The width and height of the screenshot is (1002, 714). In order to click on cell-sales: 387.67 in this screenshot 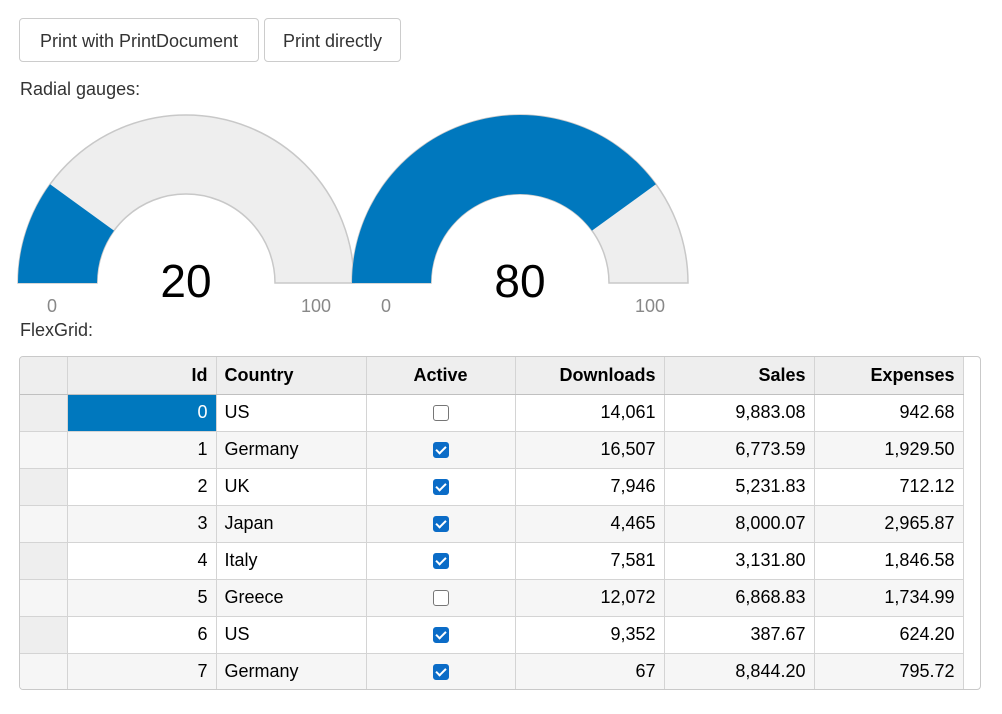, I will do `click(739, 635)`.